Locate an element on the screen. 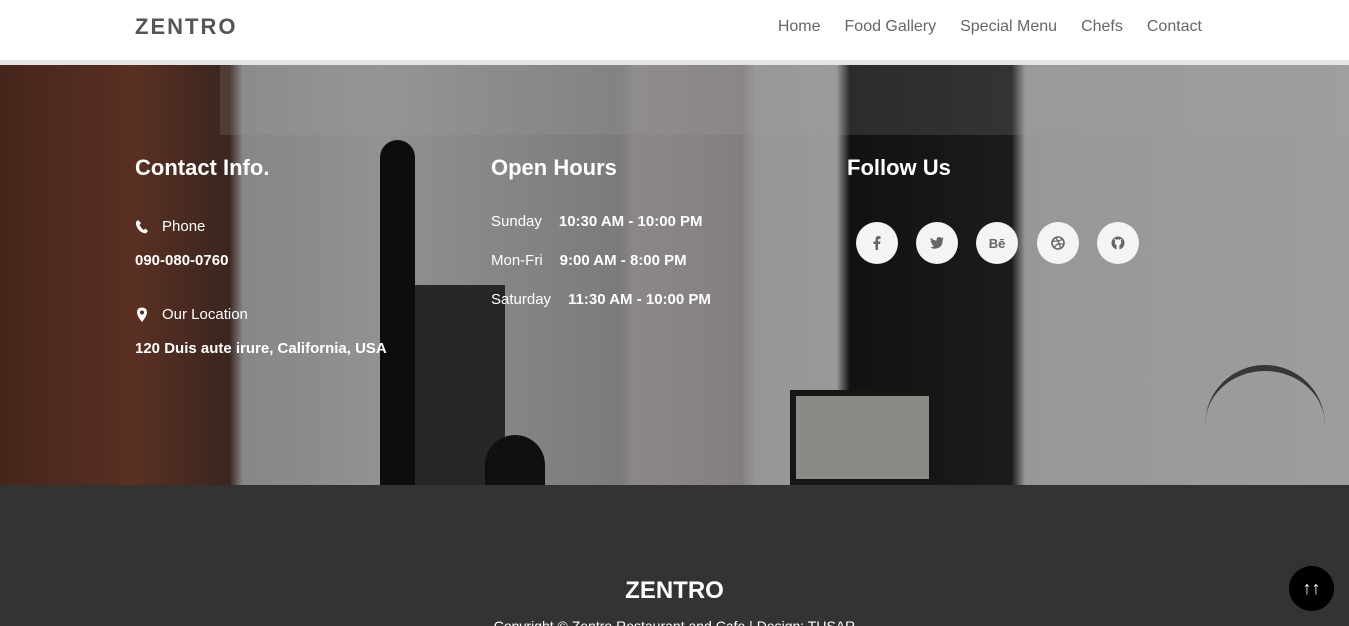 This screenshot has height=626, width=1349. hours-day: Mon-Fri is located at coordinates (517, 260).